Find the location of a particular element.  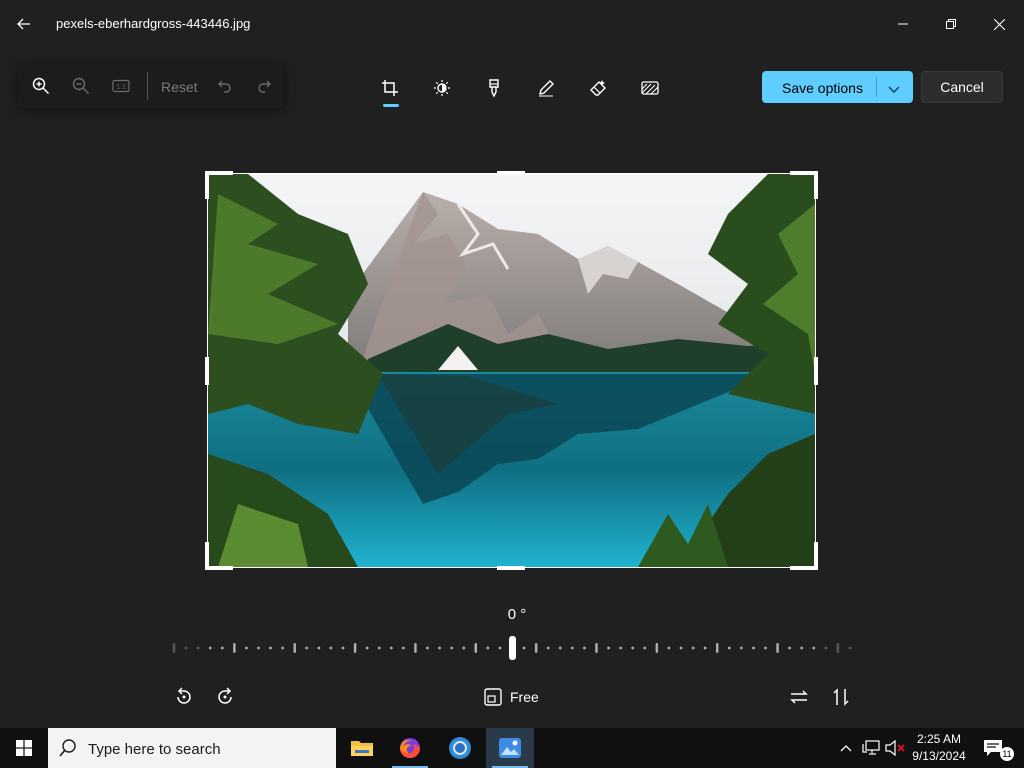

filter-icon is located at coordinates (494, 88).